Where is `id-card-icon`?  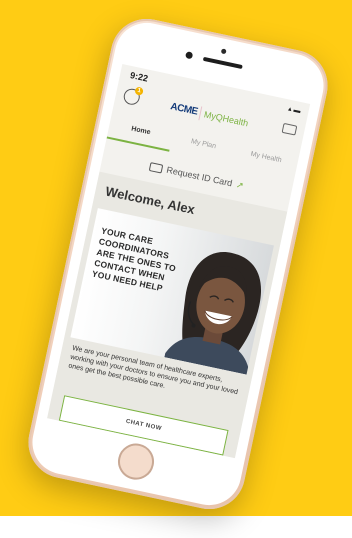 id-card-icon is located at coordinates (156, 167).